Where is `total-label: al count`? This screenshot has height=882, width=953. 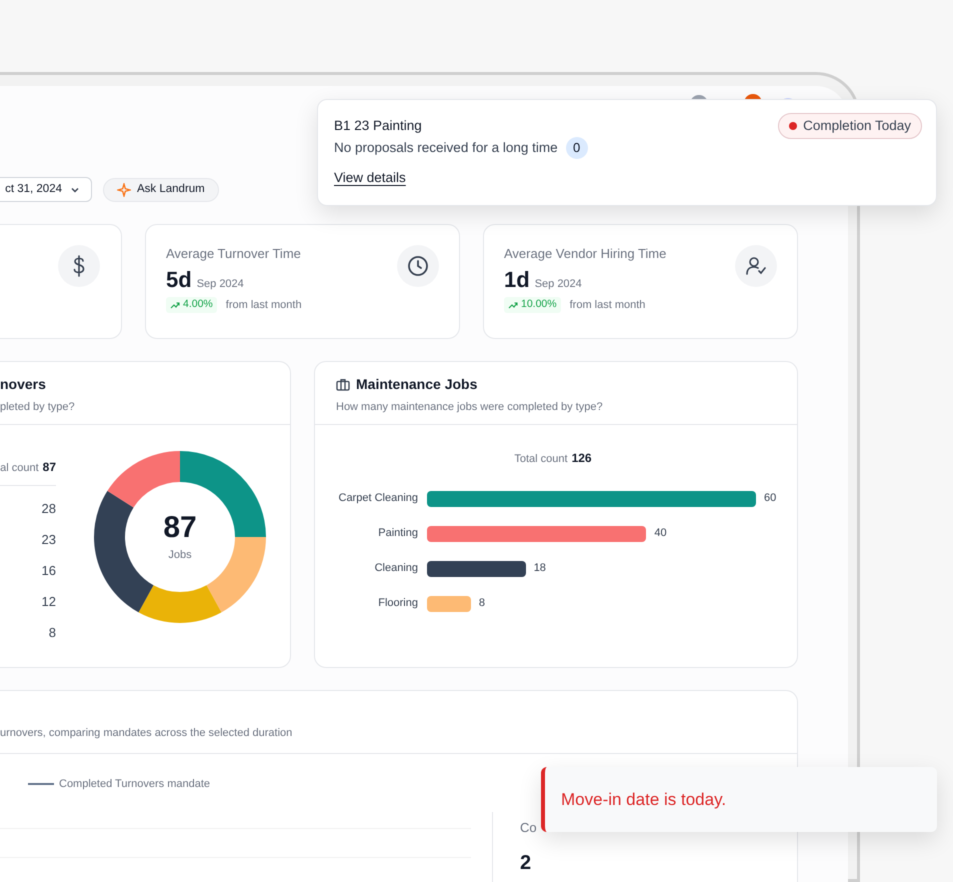 total-label: al count is located at coordinates (19, 468).